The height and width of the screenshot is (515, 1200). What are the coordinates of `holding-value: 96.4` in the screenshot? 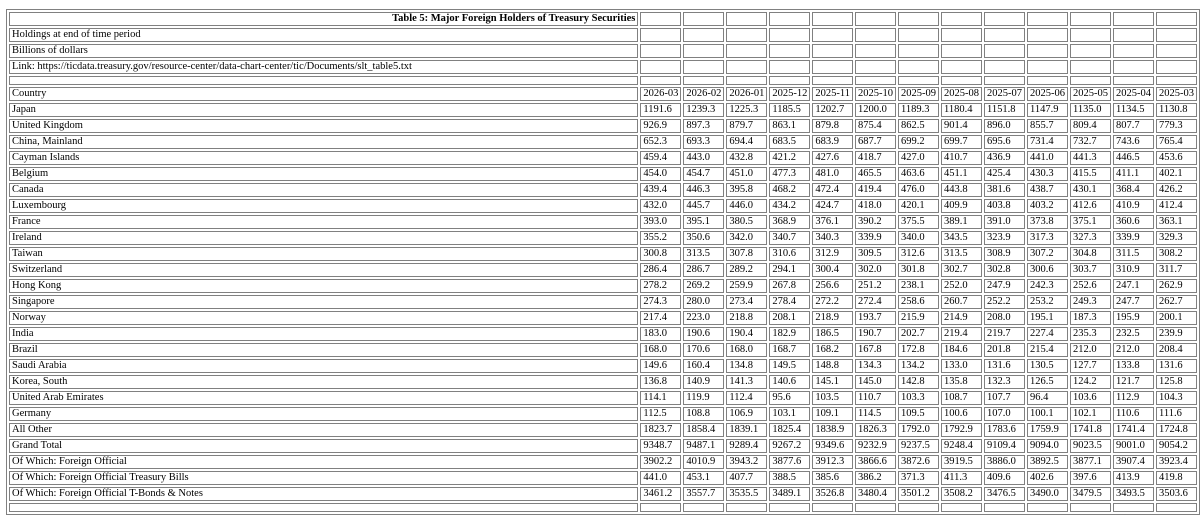 It's located at (1047, 398).